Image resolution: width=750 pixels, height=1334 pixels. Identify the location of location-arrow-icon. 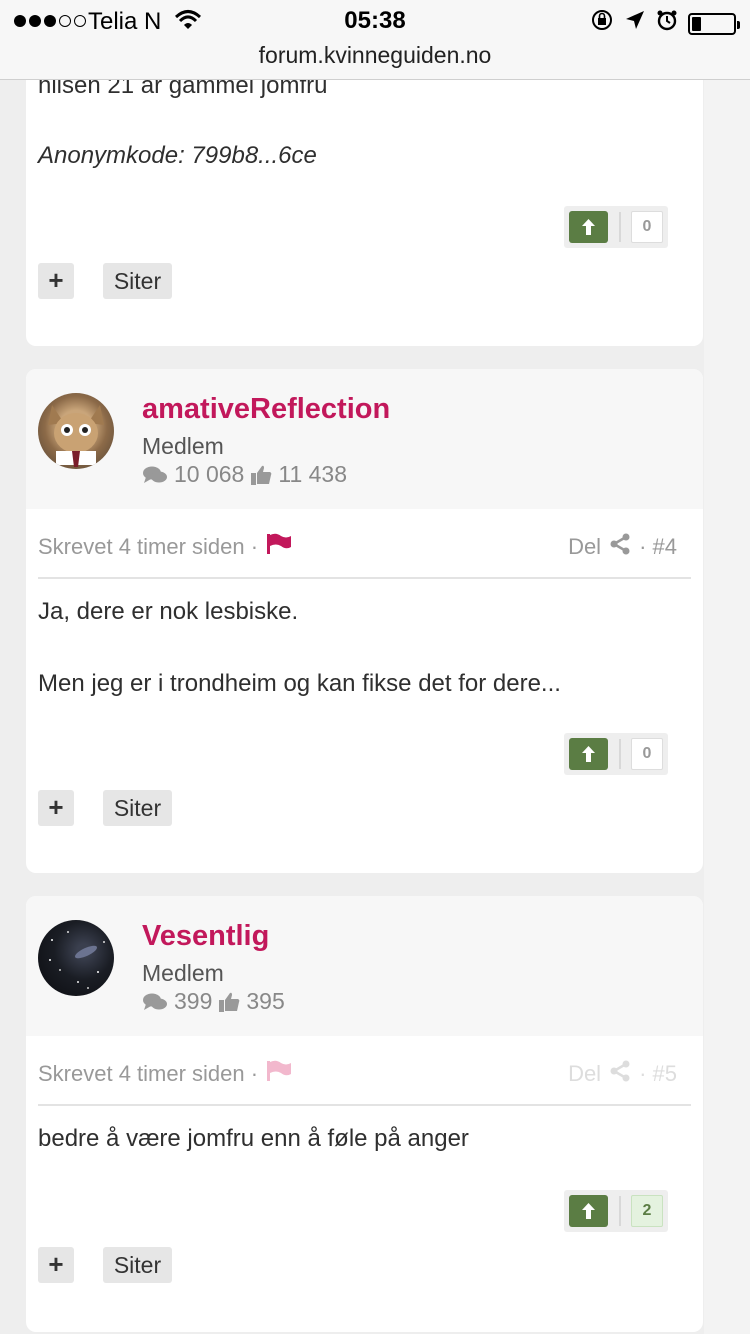
(635, 23).